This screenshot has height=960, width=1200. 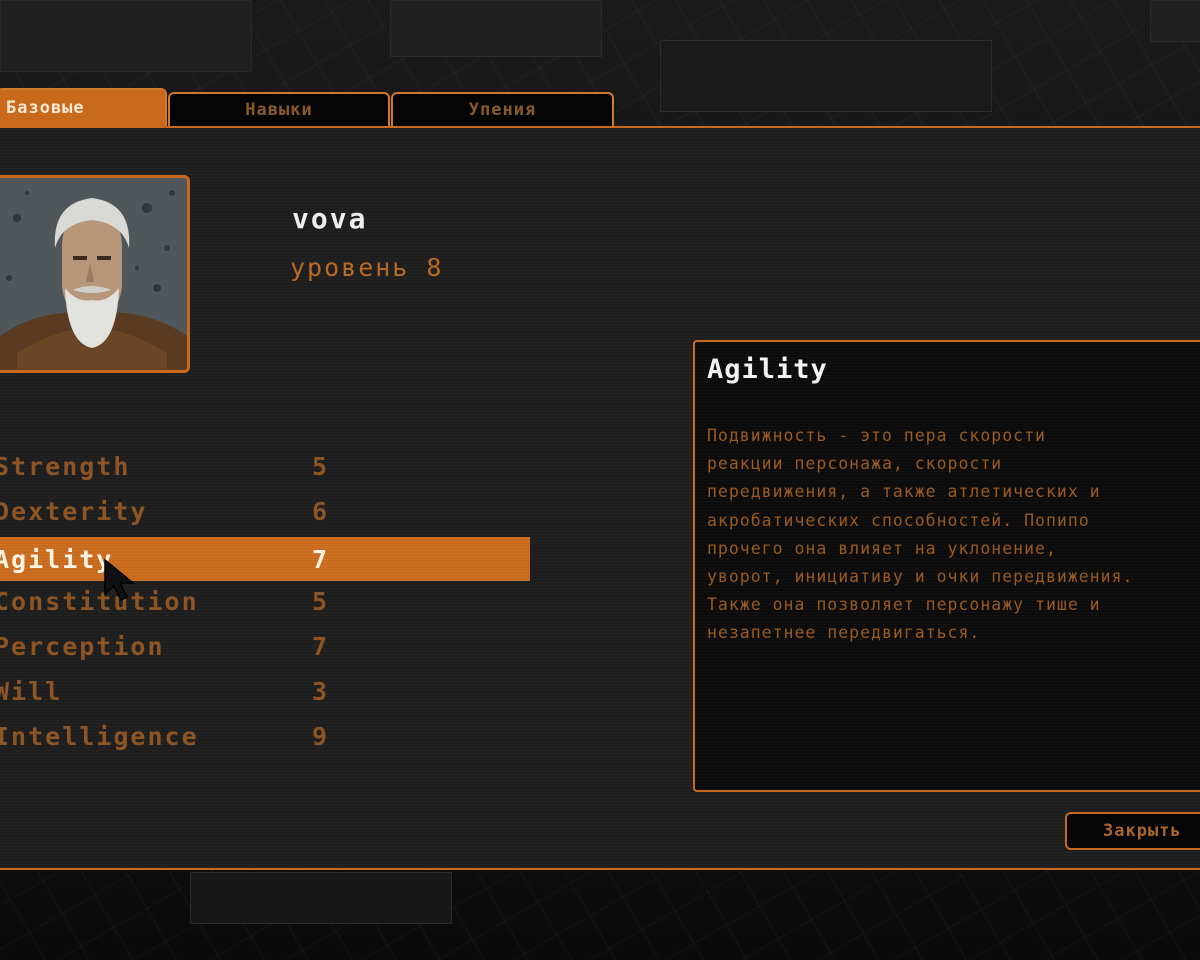 What do you see at coordinates (265, 601) in the screenshot?
I see `stat-row-constitution: Constitution 5` at bounding box center [265, 601].